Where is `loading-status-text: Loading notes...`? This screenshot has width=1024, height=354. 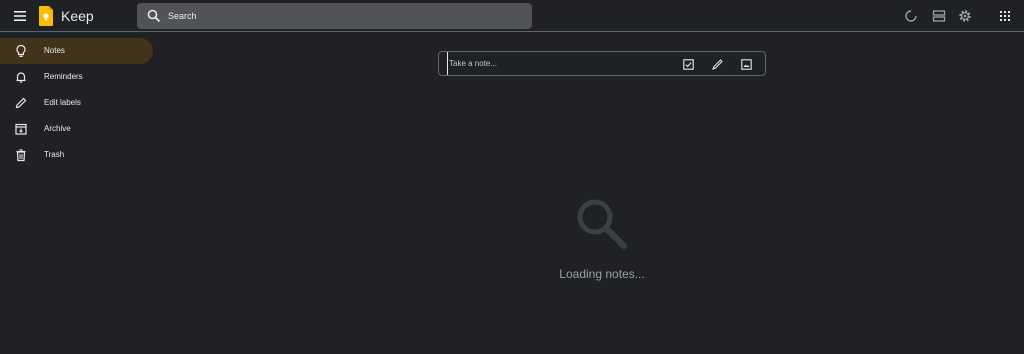 loading-status-text: Loading notes... is located at coordinates (602, 274).